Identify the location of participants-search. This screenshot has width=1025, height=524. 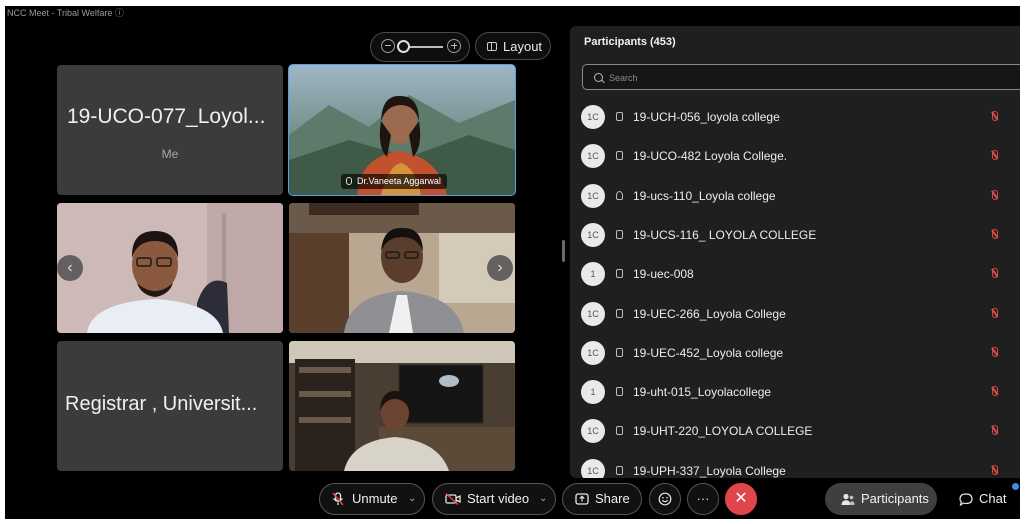
(801, 77).